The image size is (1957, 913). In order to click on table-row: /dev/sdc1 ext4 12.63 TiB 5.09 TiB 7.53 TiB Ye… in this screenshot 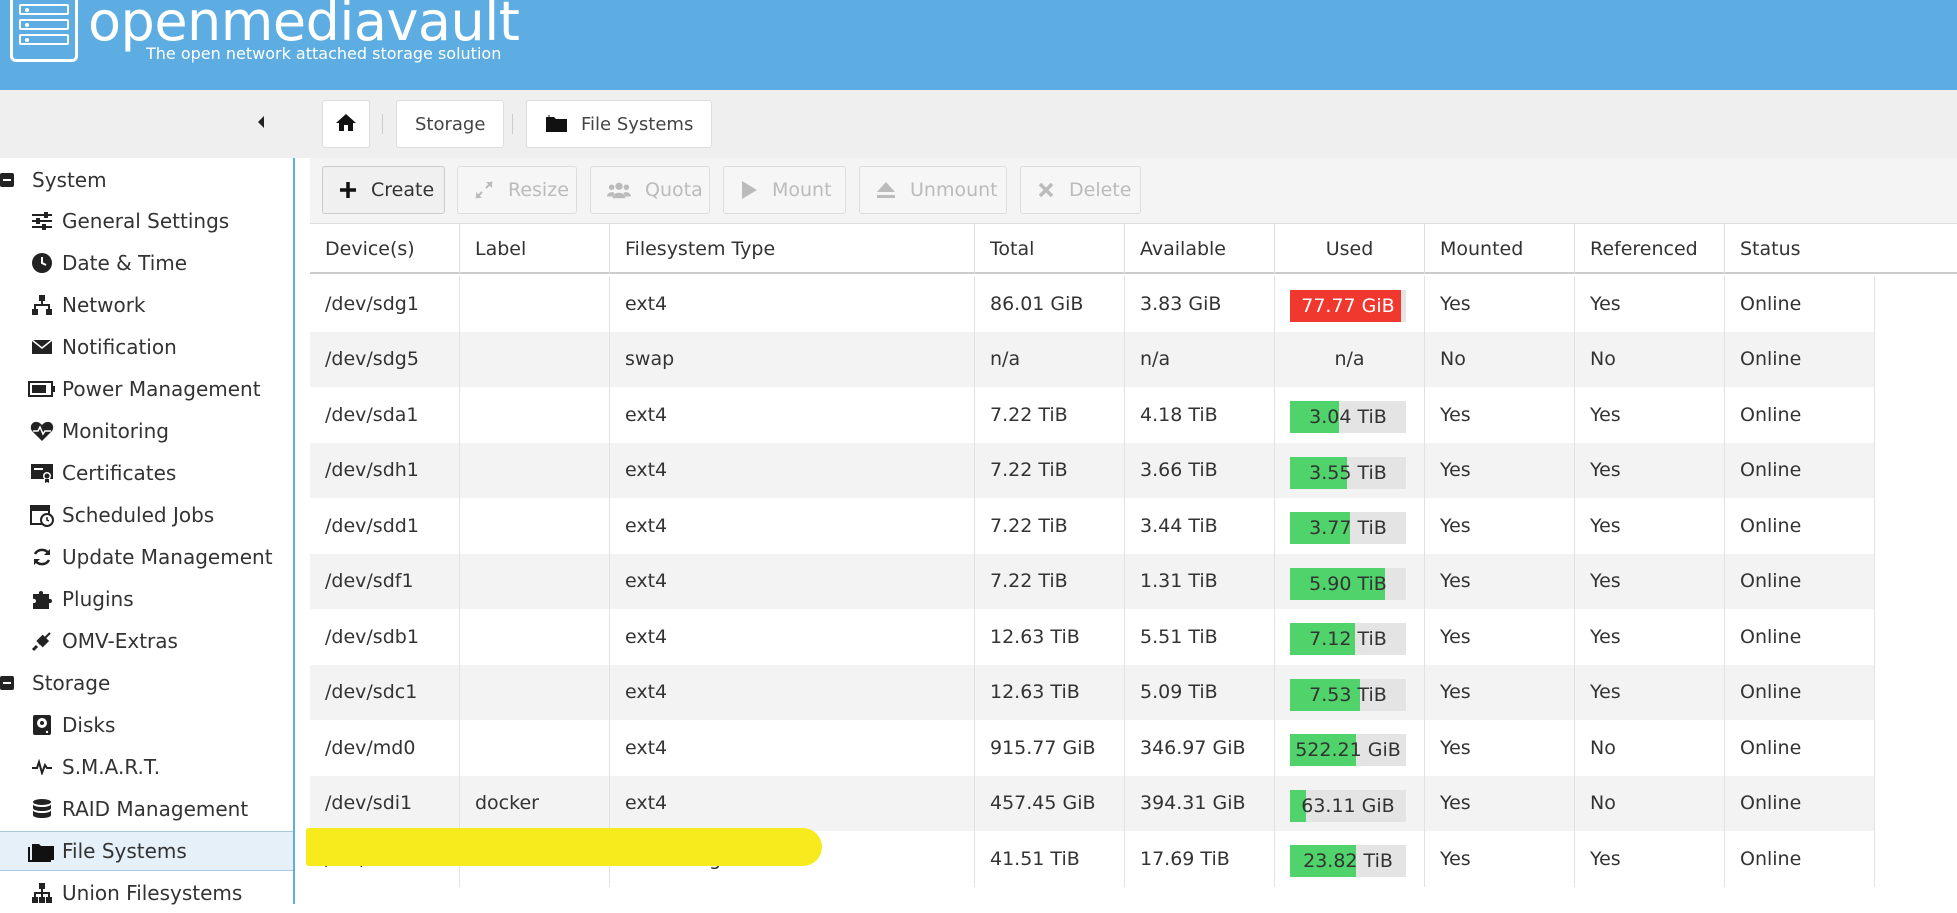, I will do `click(1092, 692)`.